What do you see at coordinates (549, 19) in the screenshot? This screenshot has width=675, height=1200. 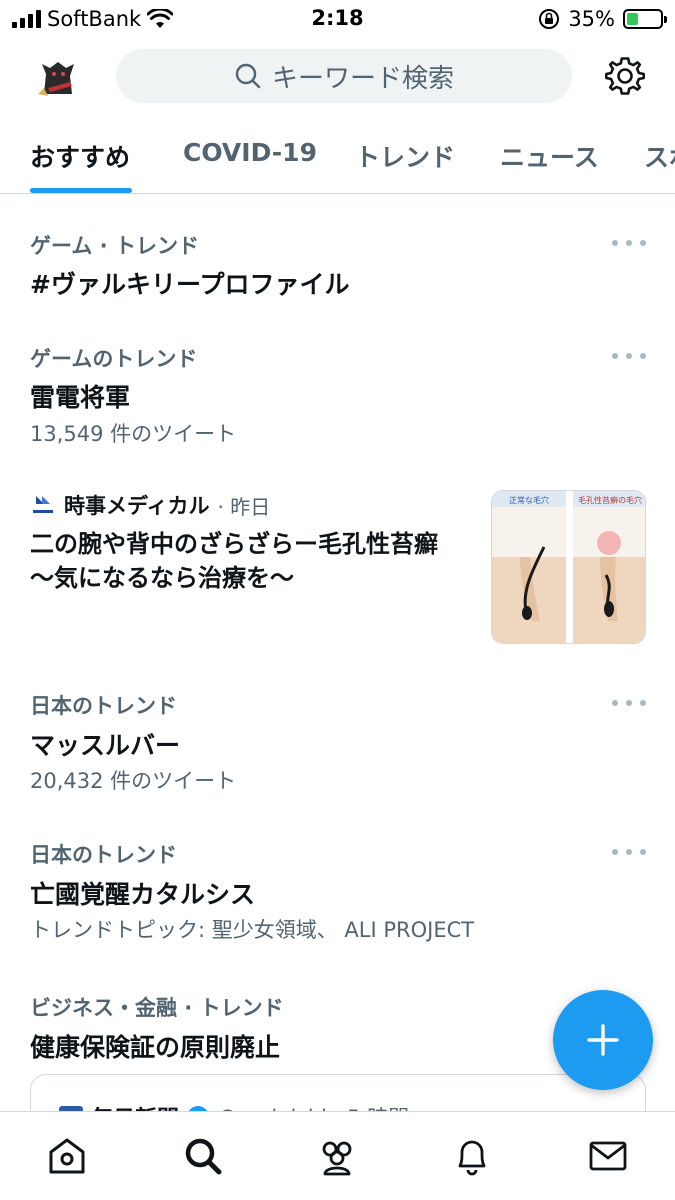 I see `rotation-lock-icon` at bounding box center [549, 19].